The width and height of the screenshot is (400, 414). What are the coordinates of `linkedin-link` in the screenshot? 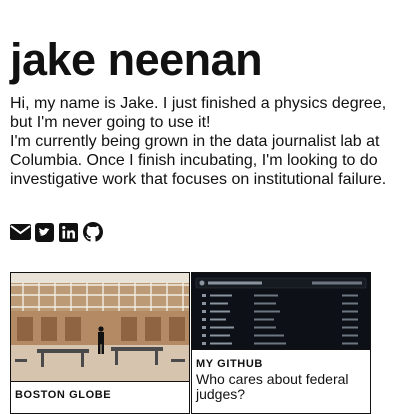 It's located at (68, 232).